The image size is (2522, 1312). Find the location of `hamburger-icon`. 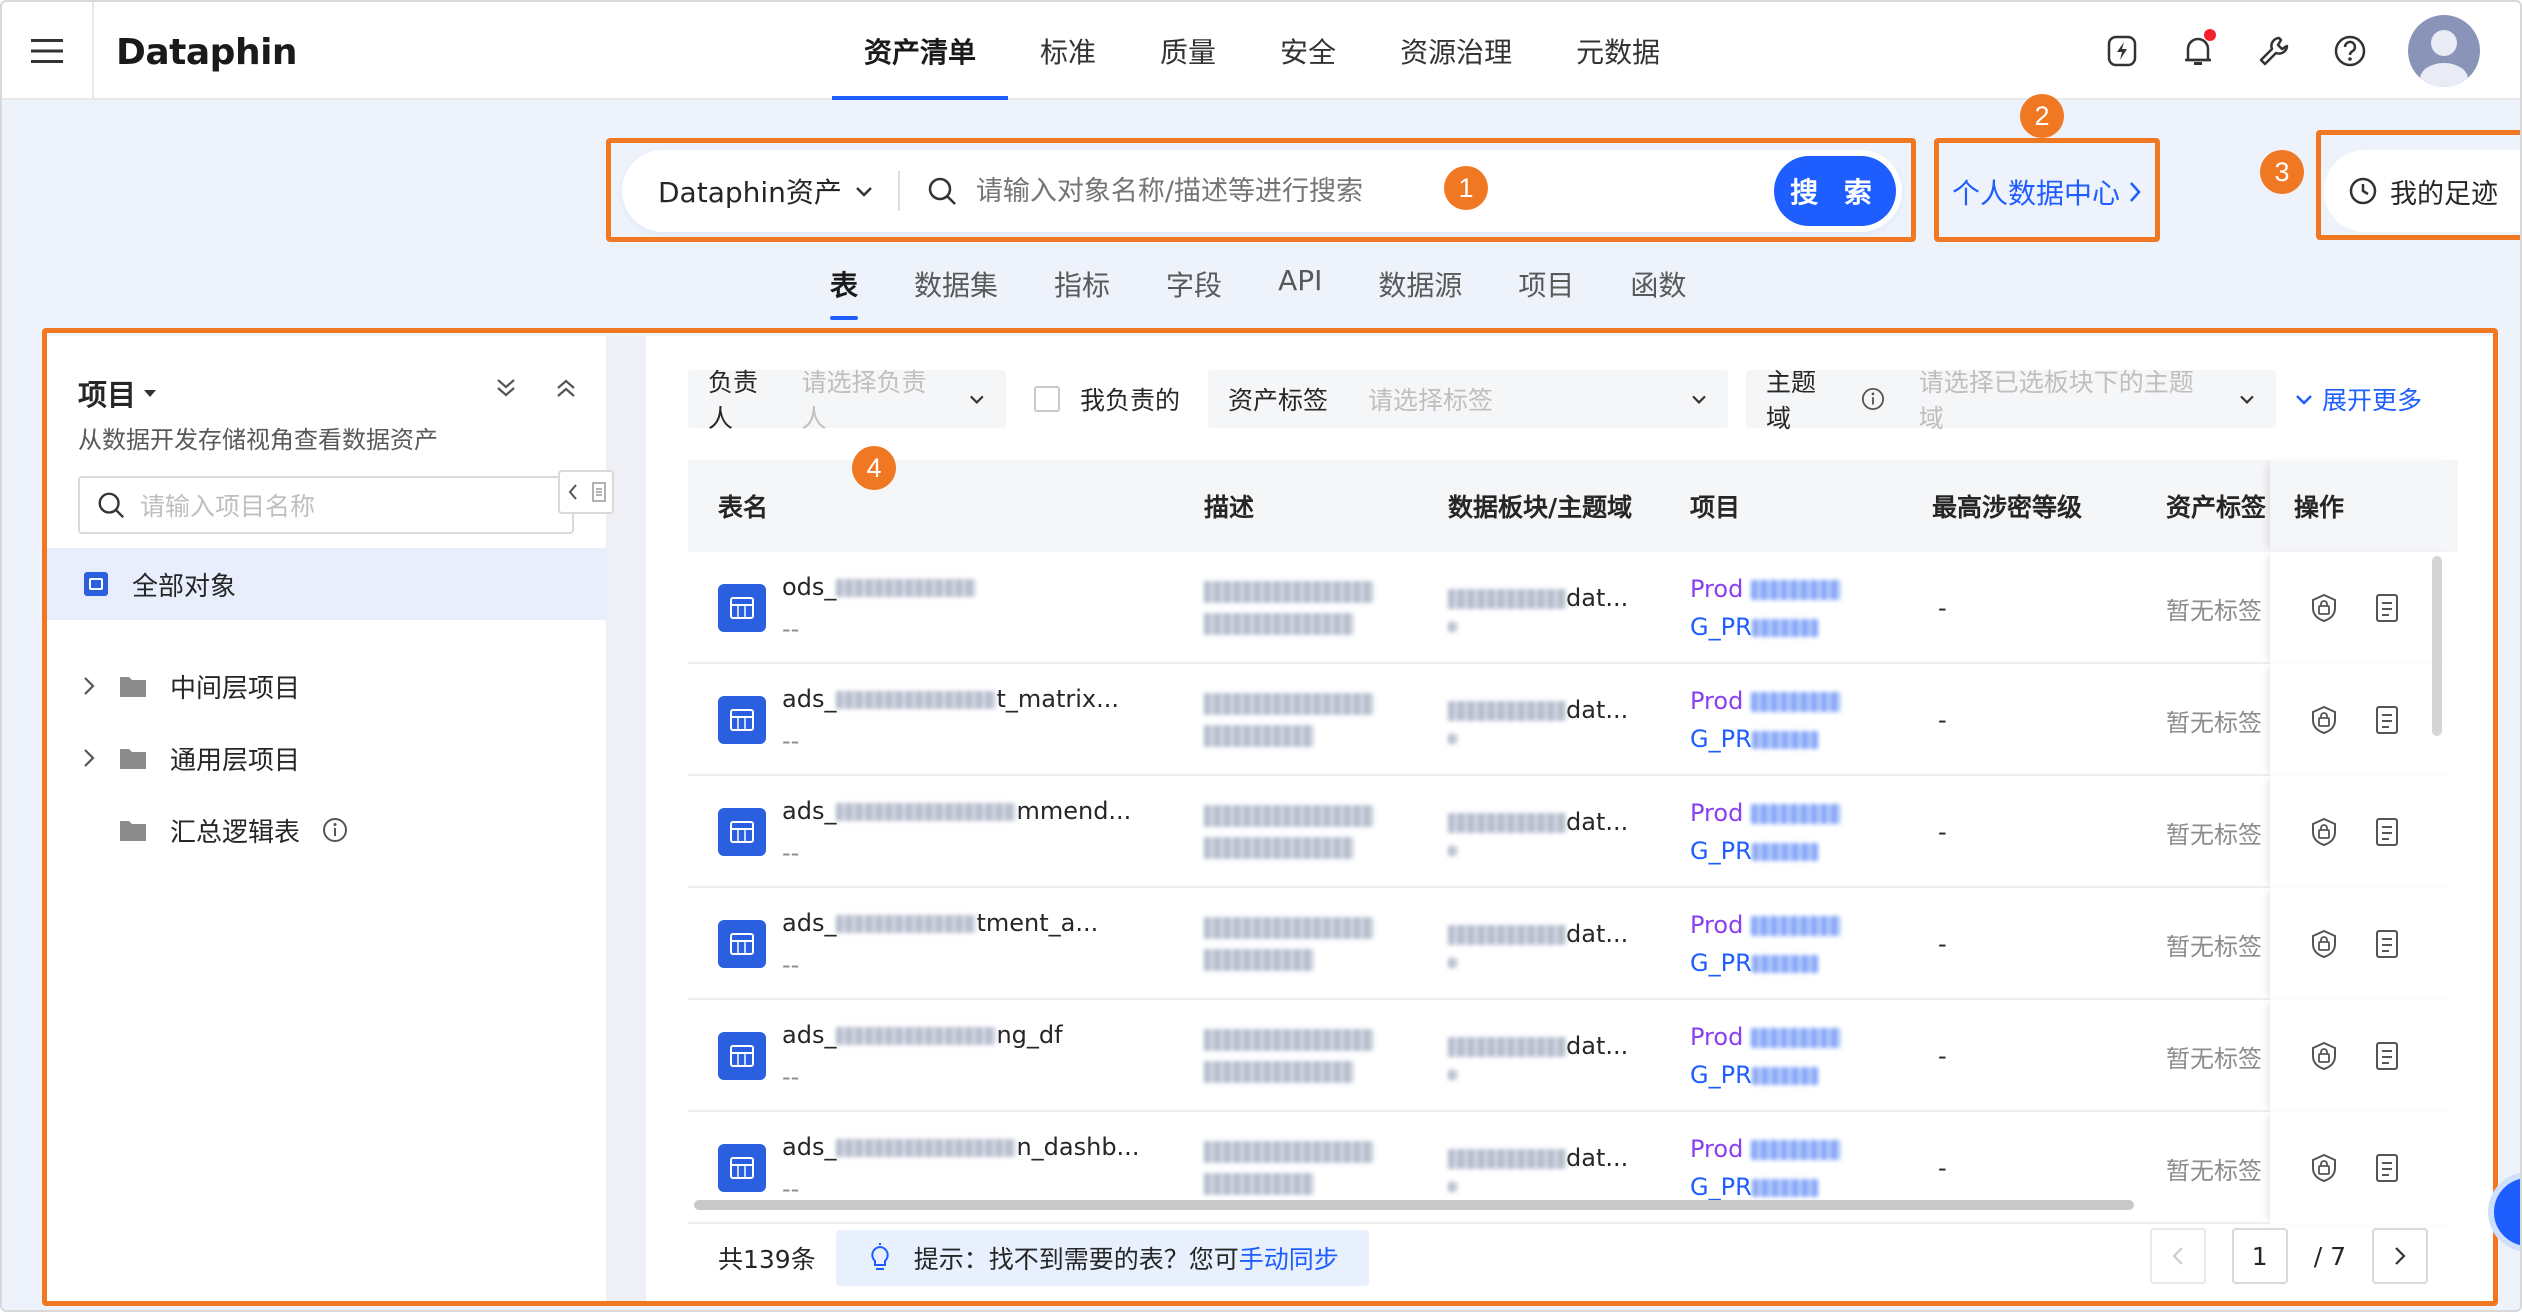

hamburger-icon is located at coordinates (47, 51).